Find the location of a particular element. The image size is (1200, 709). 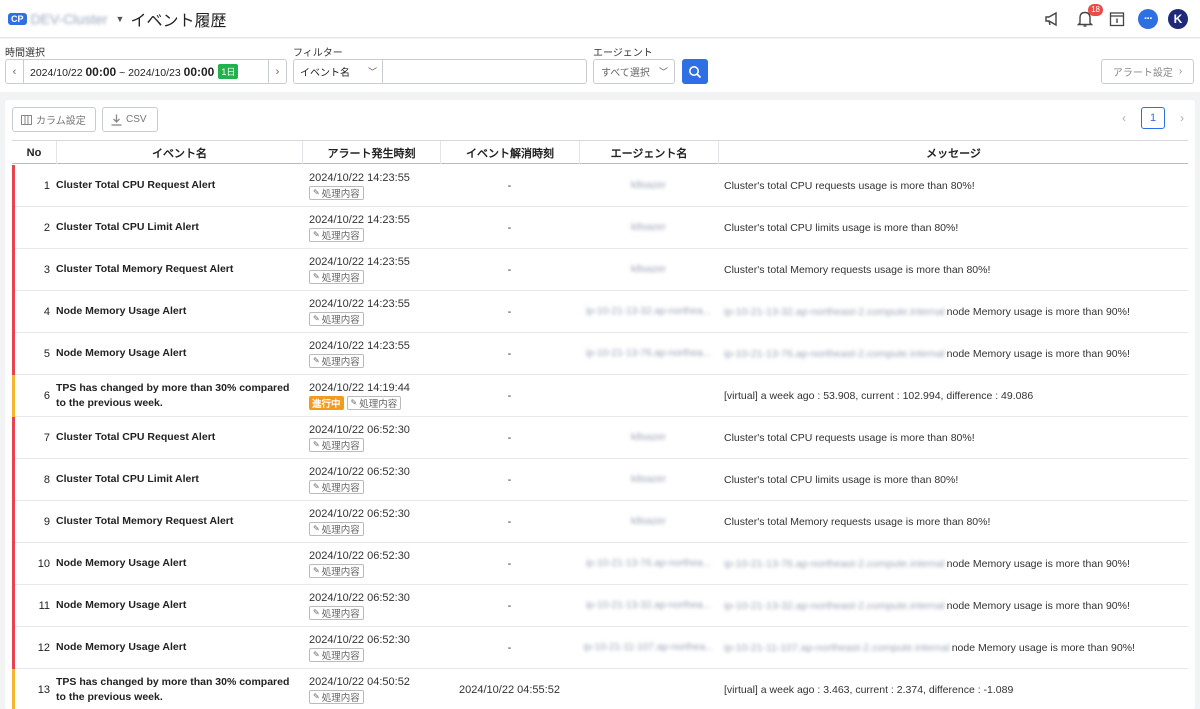

notification-badge: 18 is located at coordinates (1095, 10).